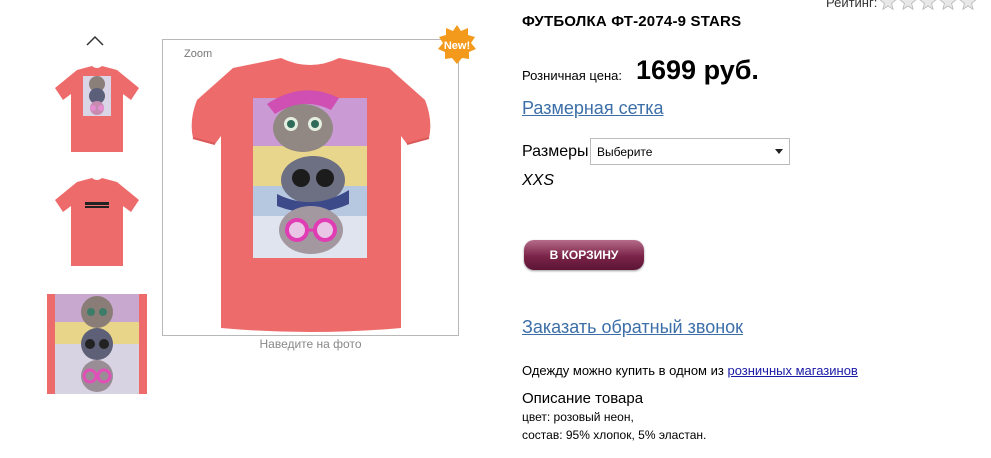 The width and height of the screenshot is (991, 458). I want to click on chevron-up-icon, so click(95, 41).